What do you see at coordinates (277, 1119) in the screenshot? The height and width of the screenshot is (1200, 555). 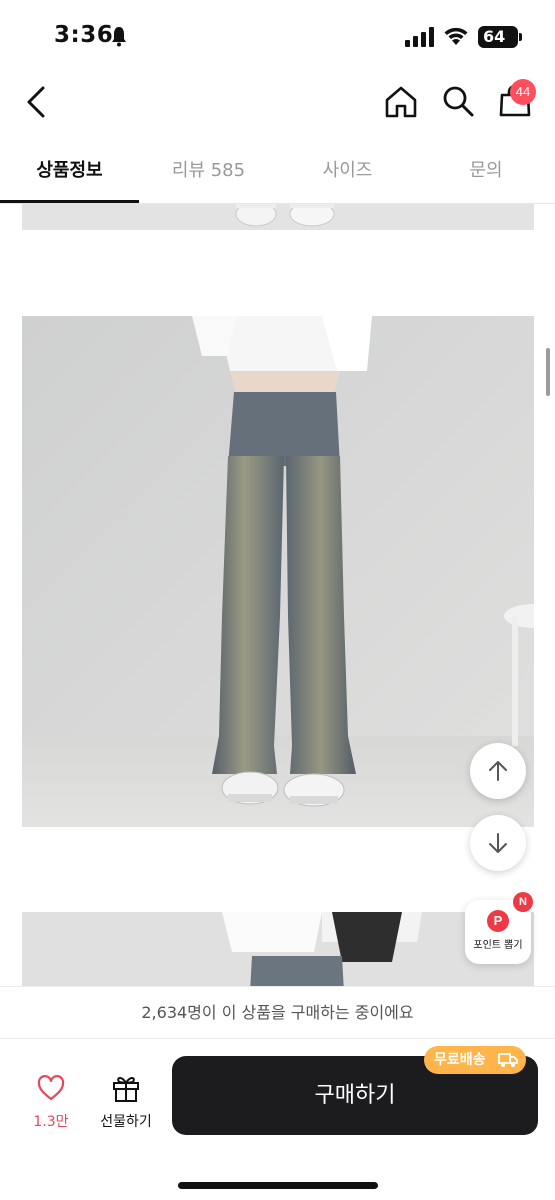 I see `bottom-action-bar: 1.3만 선물하기 구매하기 무료배송` at bounding box center [277, 1119].